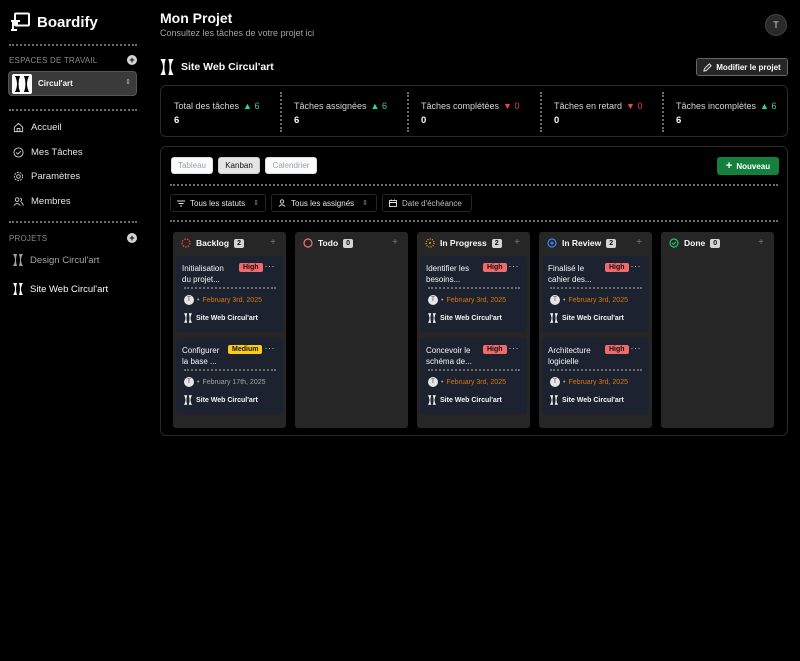 This screenshot has width=800, height=661. Describe the element at coordinates (18, 176) in the screenshot. I see `gear-icon` at that location.